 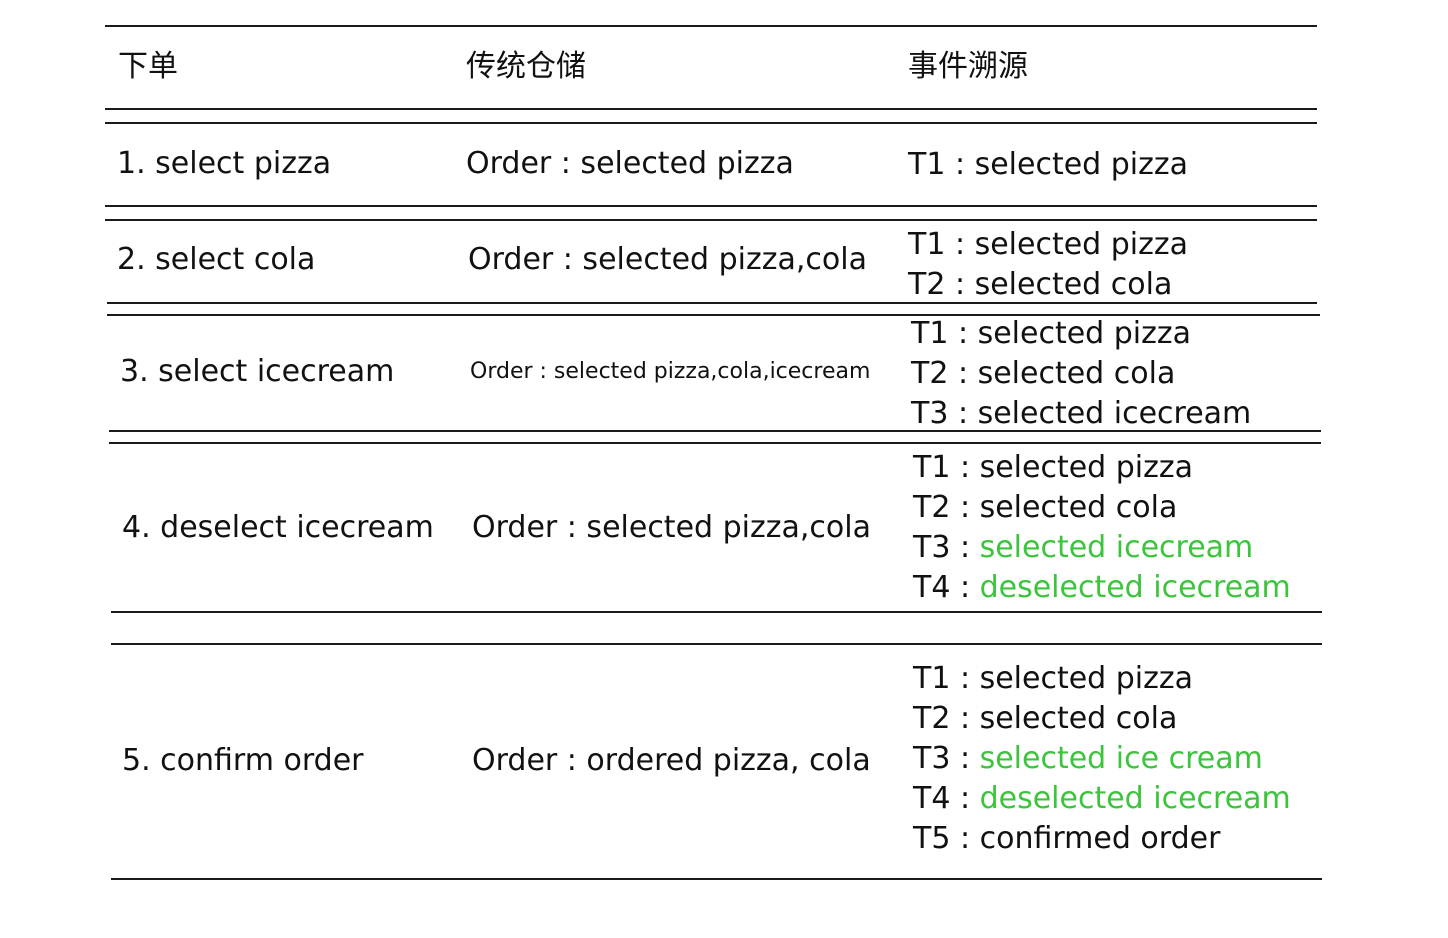 What do you see at coordinates (278, 527) in the screenshot?
I see `row-4-action: 4. deselect icecream` at bounding box center [278, 527].